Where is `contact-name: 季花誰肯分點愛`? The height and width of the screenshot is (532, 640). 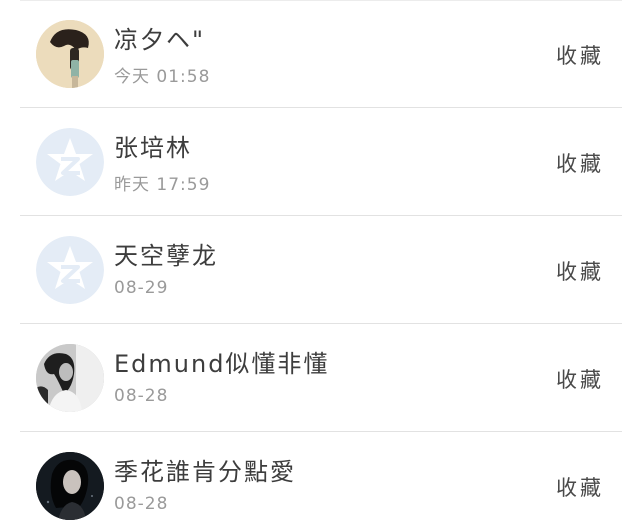
contact-name: 季花誰肯分點愛 is located at coordinates (205, 472).